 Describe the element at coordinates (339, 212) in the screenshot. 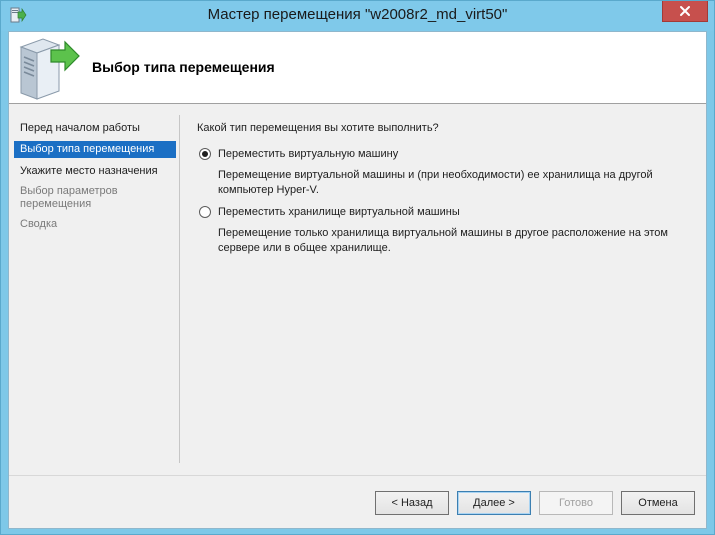

I see `option-move-storage-label: Переместить хранилище виртуальной машины` at that location.